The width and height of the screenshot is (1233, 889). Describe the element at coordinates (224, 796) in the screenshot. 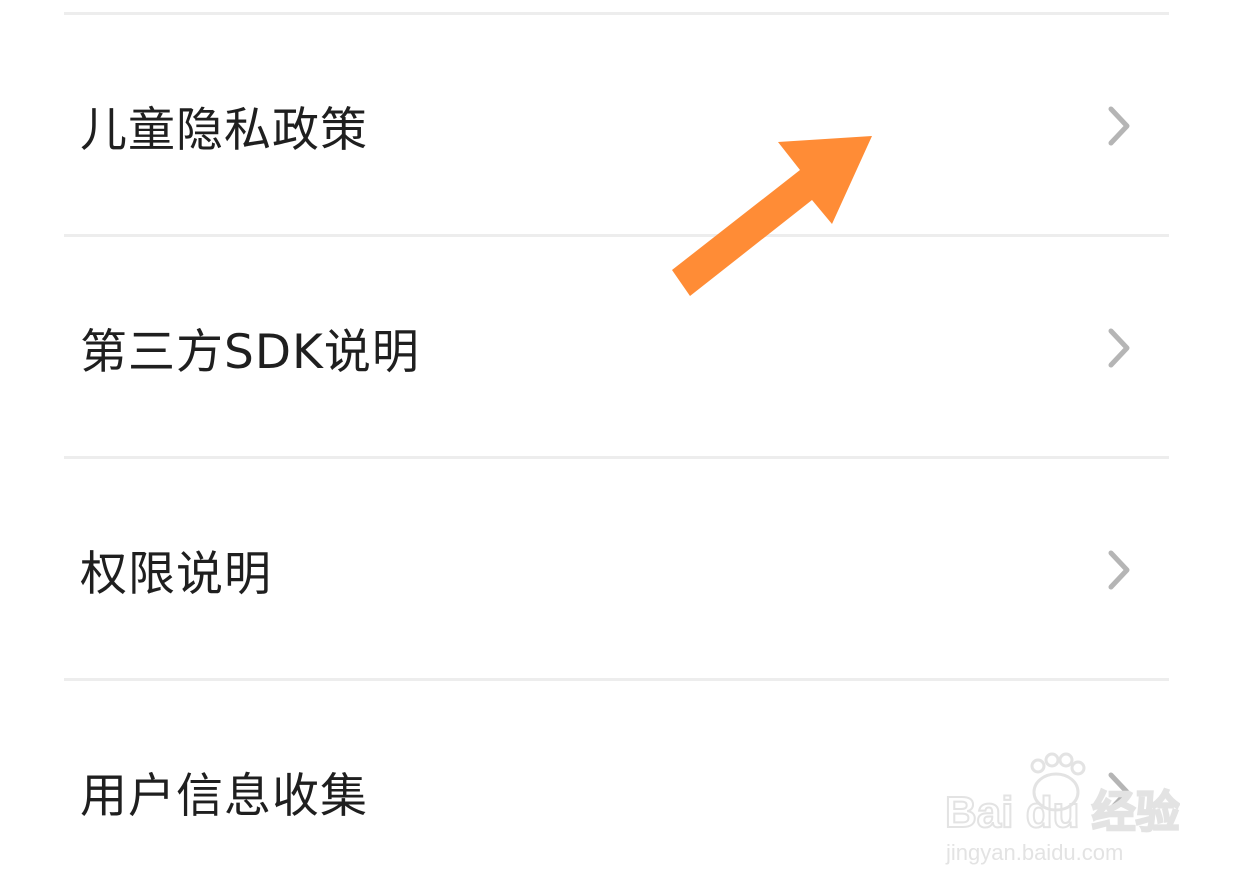

I see `list-item-label: 用户信息收集` at that location.